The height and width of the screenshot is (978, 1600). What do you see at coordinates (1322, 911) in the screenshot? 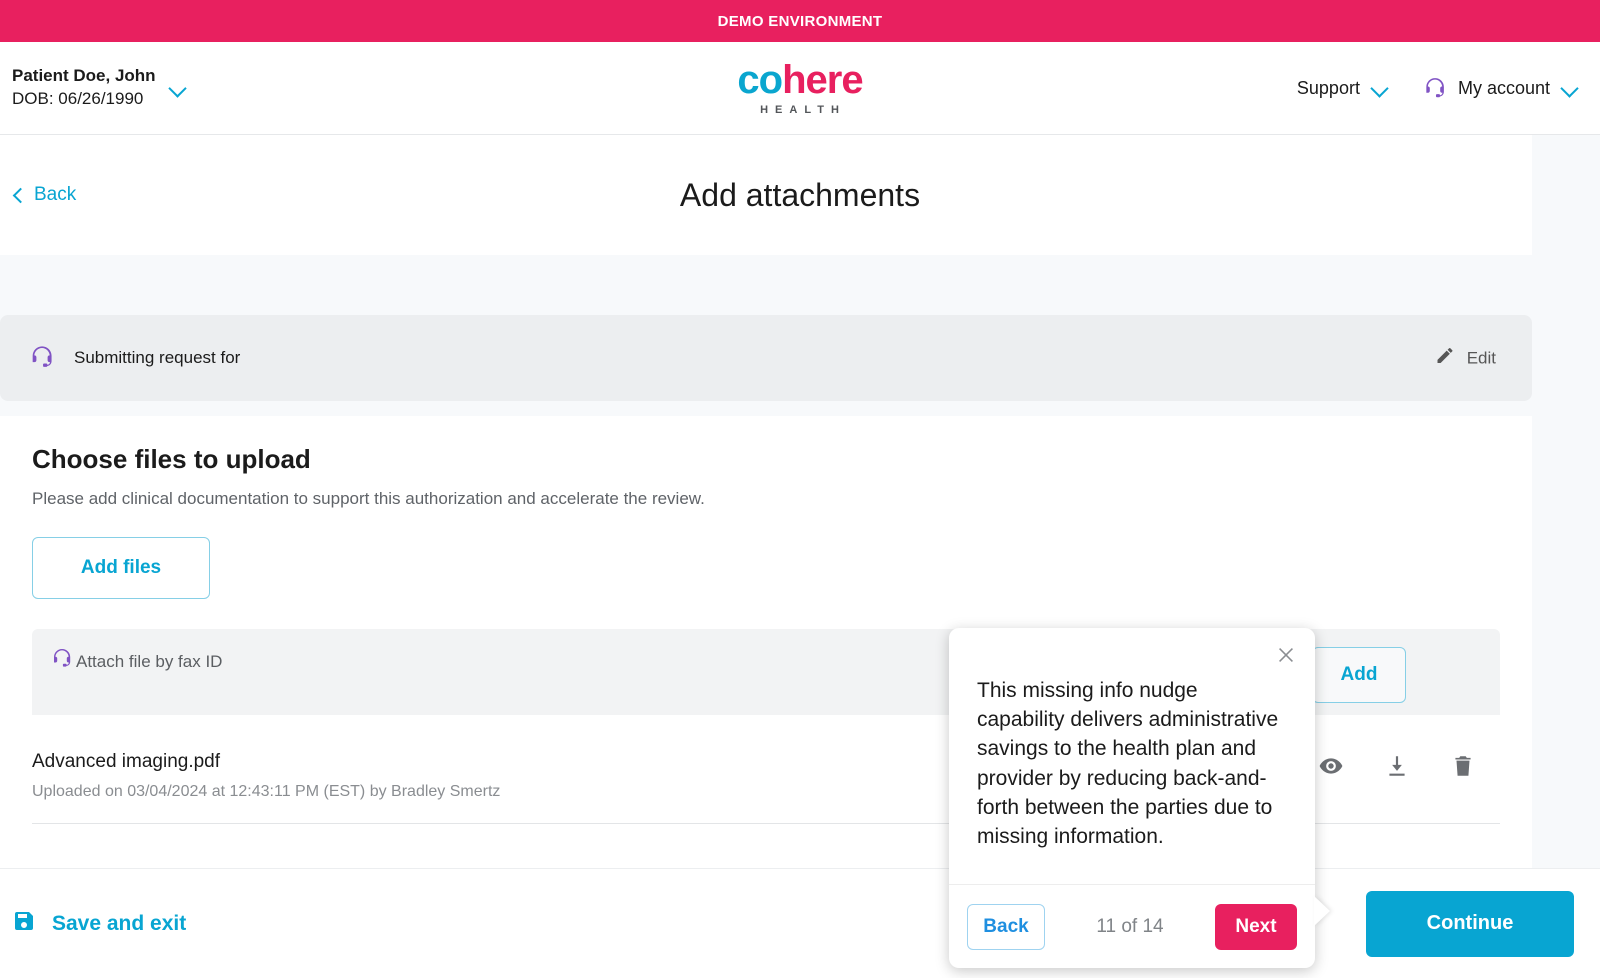
I see `nudge-pointer-arrow` at bounding box center [1322, 911].